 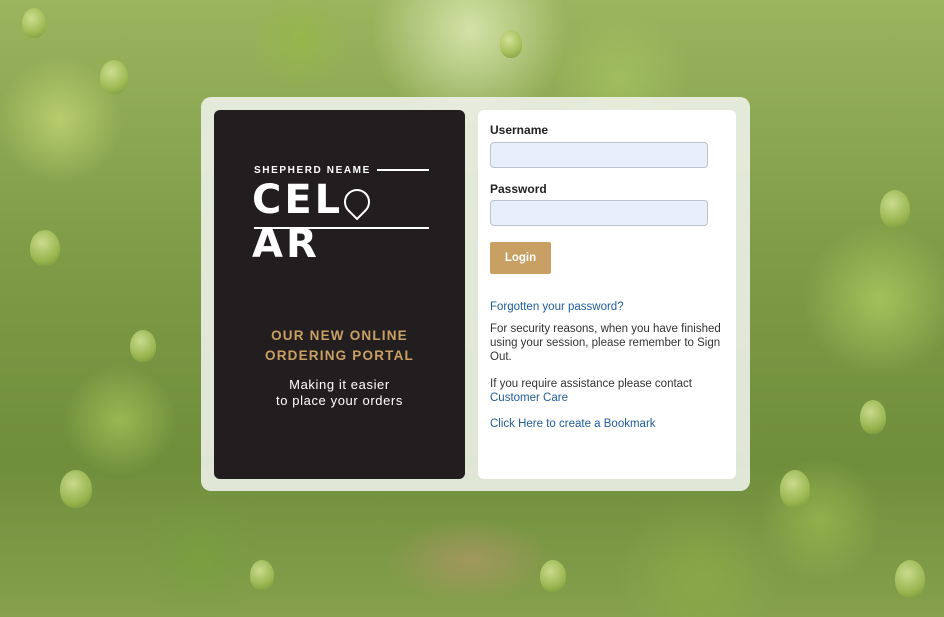 I want to click on login-button: Login, so click(x=520, y=258).